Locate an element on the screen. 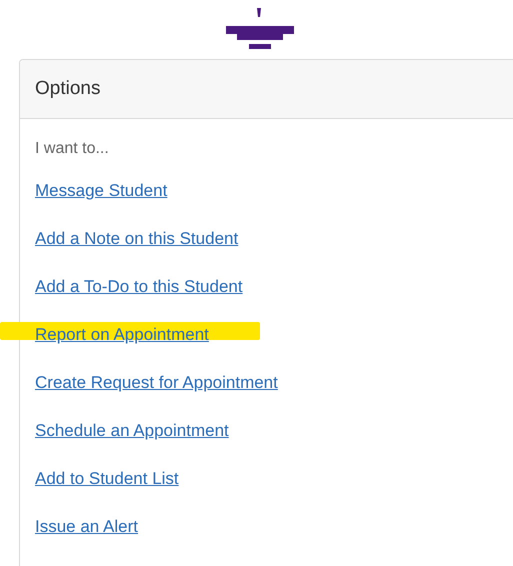  logo-icon is located at coordinates (260, 30).